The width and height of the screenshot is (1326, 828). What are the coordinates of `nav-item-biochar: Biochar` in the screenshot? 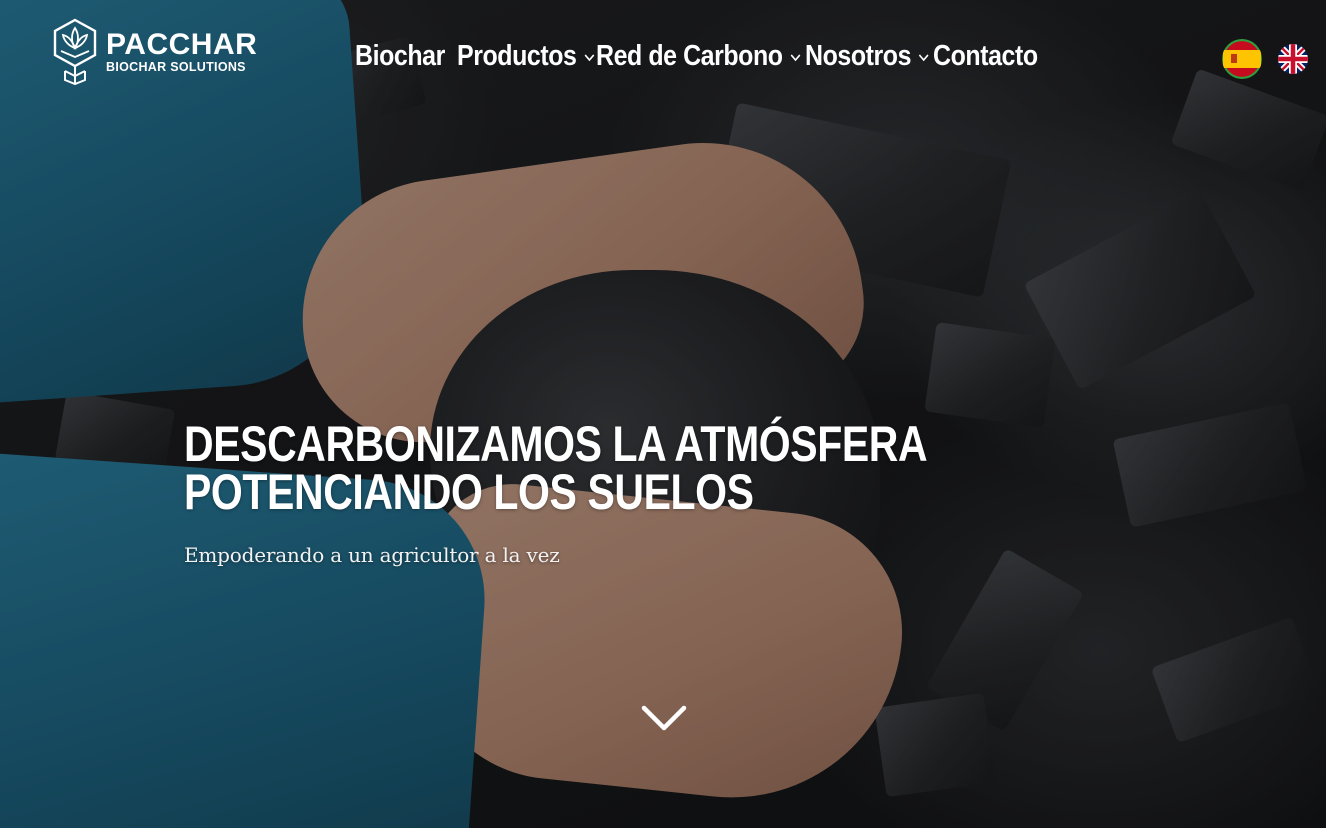 It's located at (400, 56).